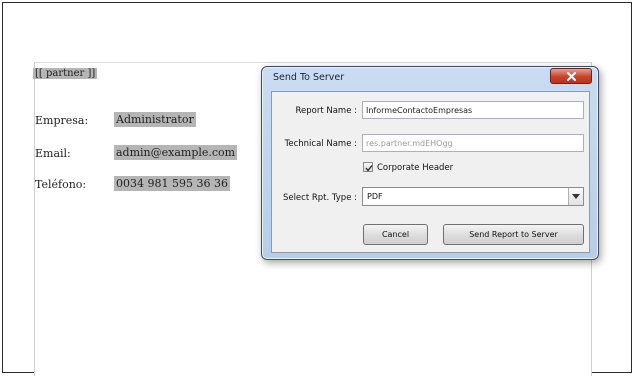 This screenshot has height=376, width=636. What do you see at coordinates (65, 73) in the screenshot?
I see `partner-field-tag: [[ partner ]]` at bounding box center [65, 73].